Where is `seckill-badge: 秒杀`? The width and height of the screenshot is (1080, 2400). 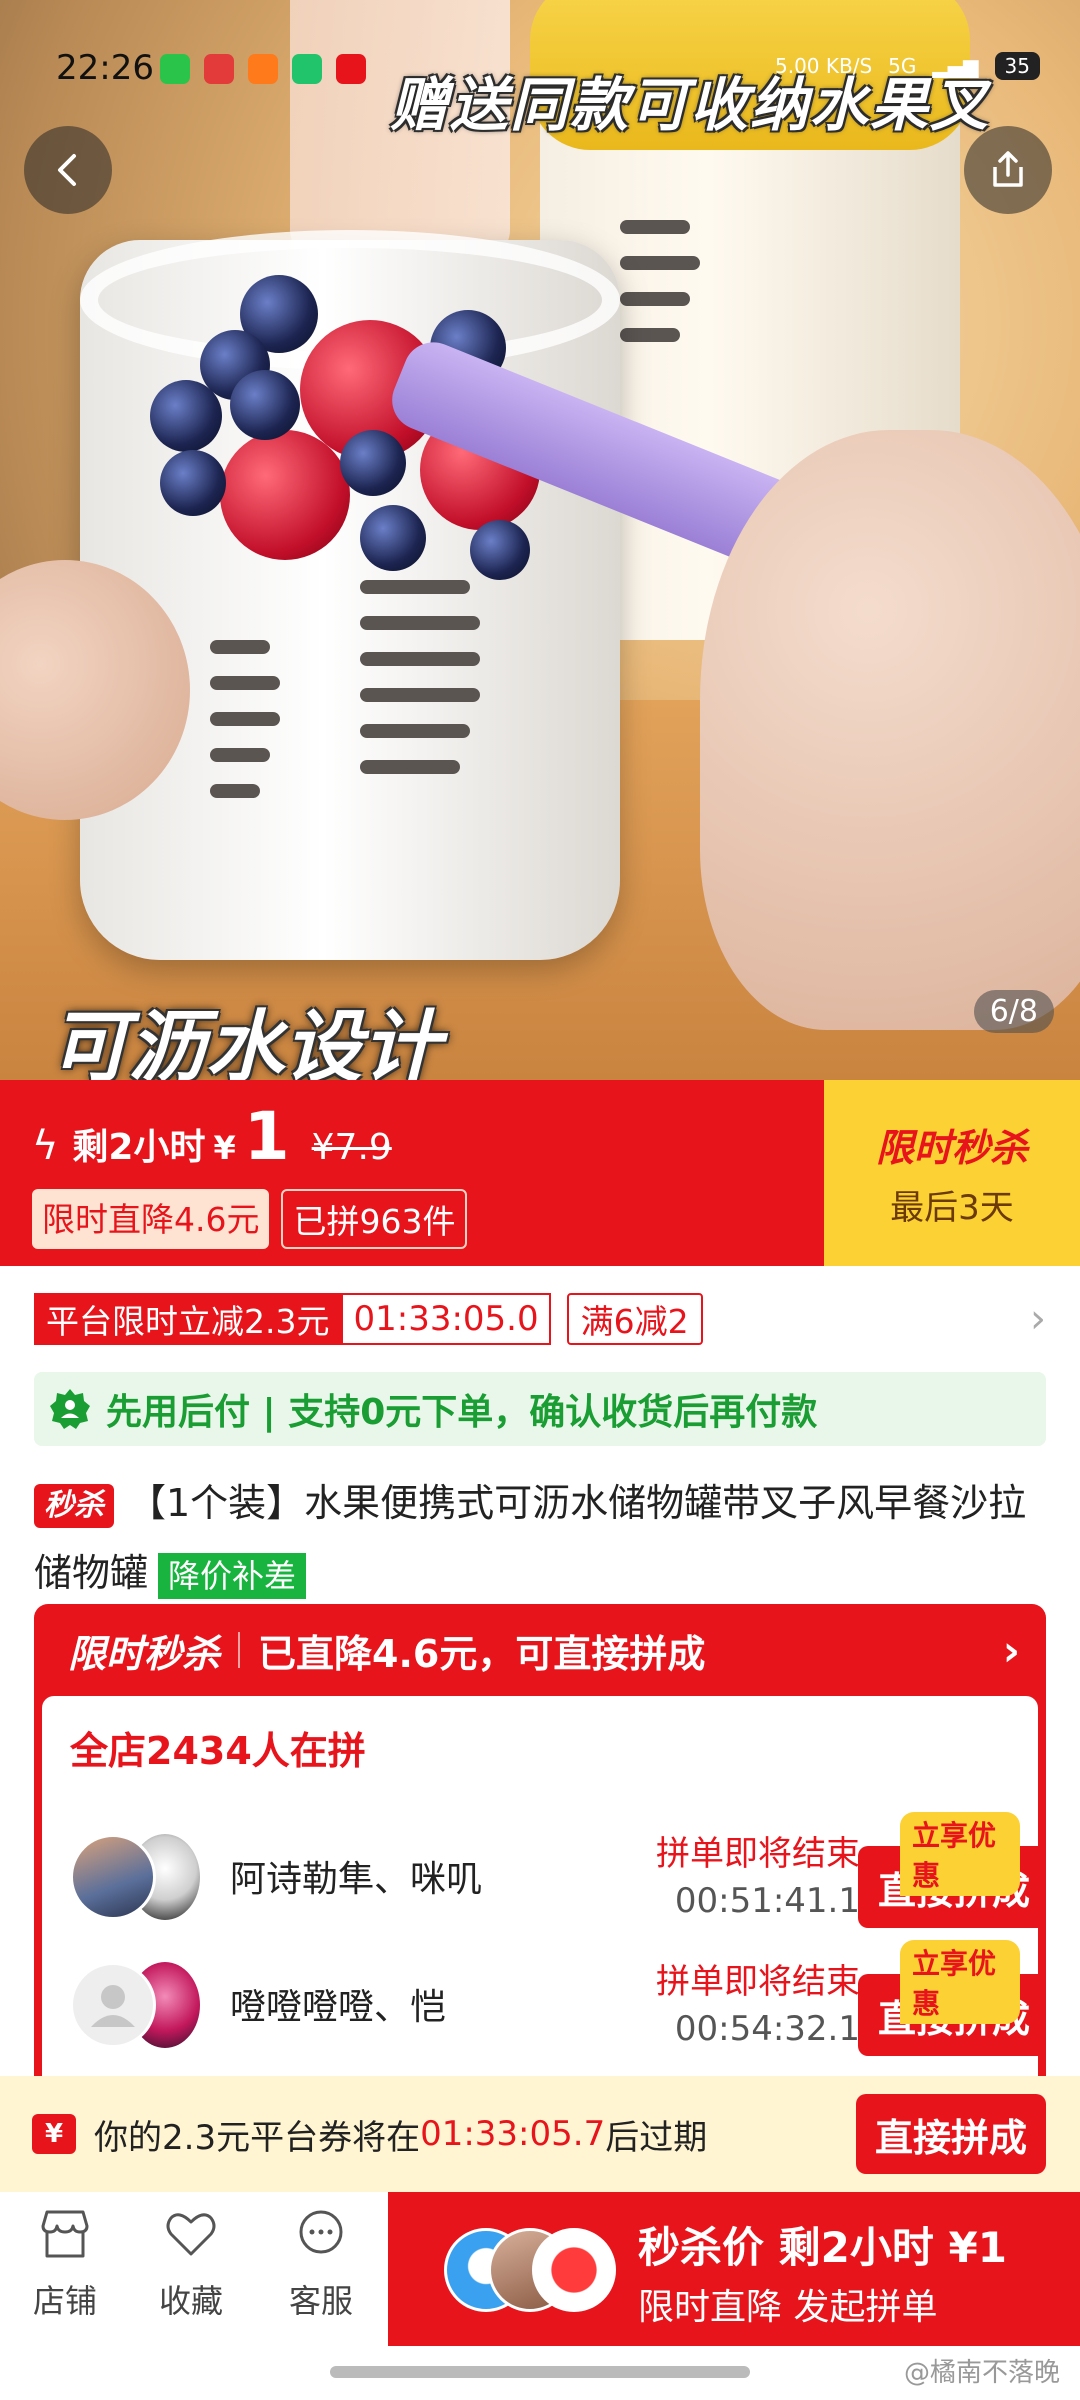
seckill-badge: 秒杀 is located at coordinates (74, 1505).